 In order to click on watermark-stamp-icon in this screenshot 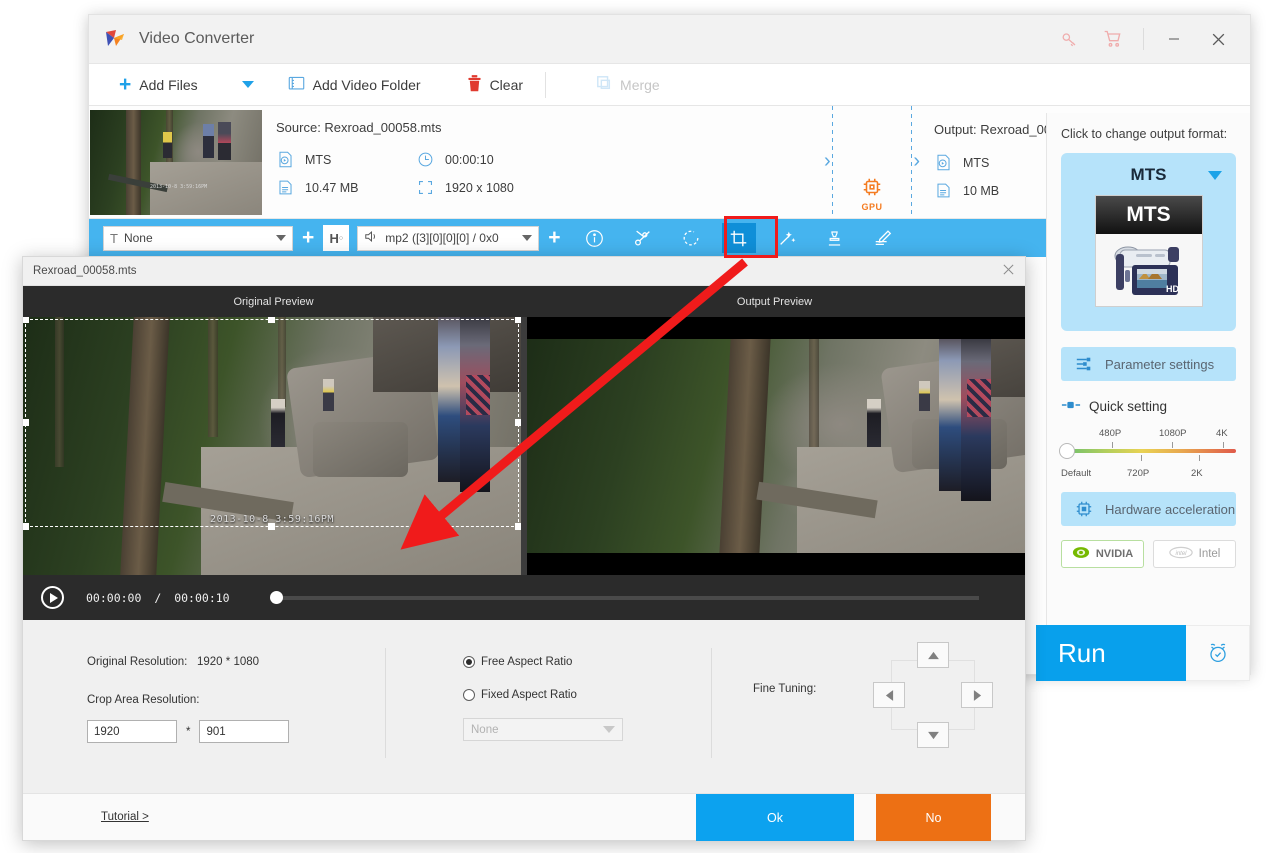, I will do `click(835, 238)`.